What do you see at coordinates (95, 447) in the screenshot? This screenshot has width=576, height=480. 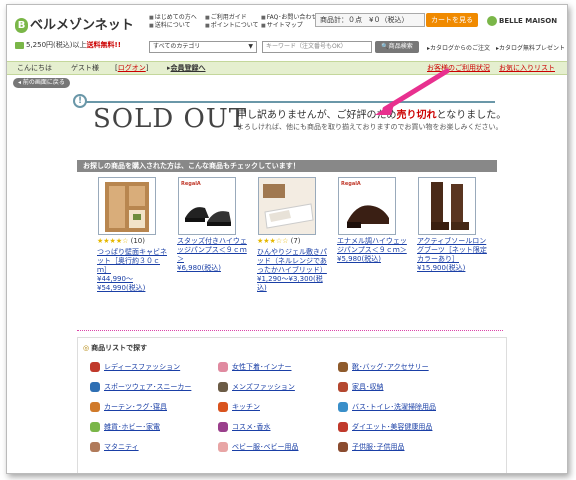 I see `maternity-icon` at bounding box center [95, 447].